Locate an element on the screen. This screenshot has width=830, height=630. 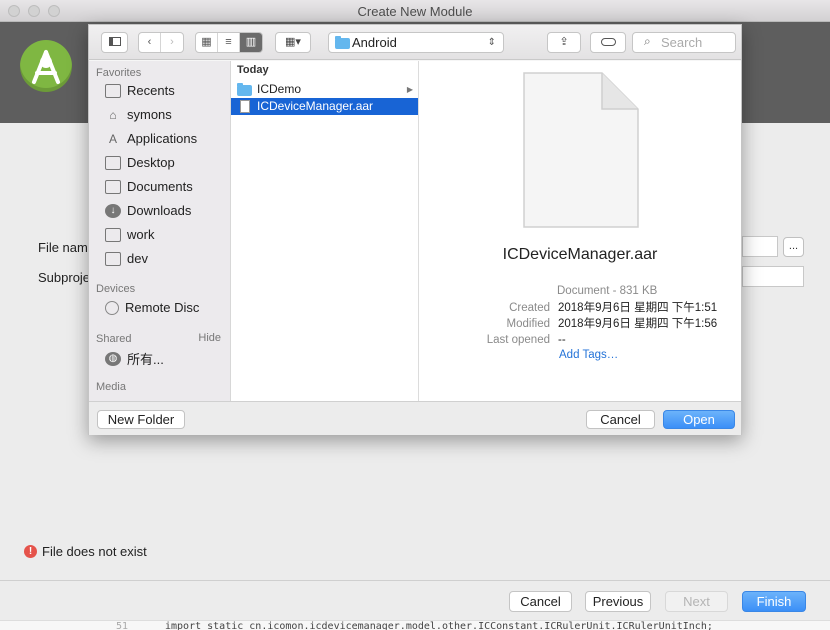
subproject-label: Subproje is located at coordinates (64, 277).